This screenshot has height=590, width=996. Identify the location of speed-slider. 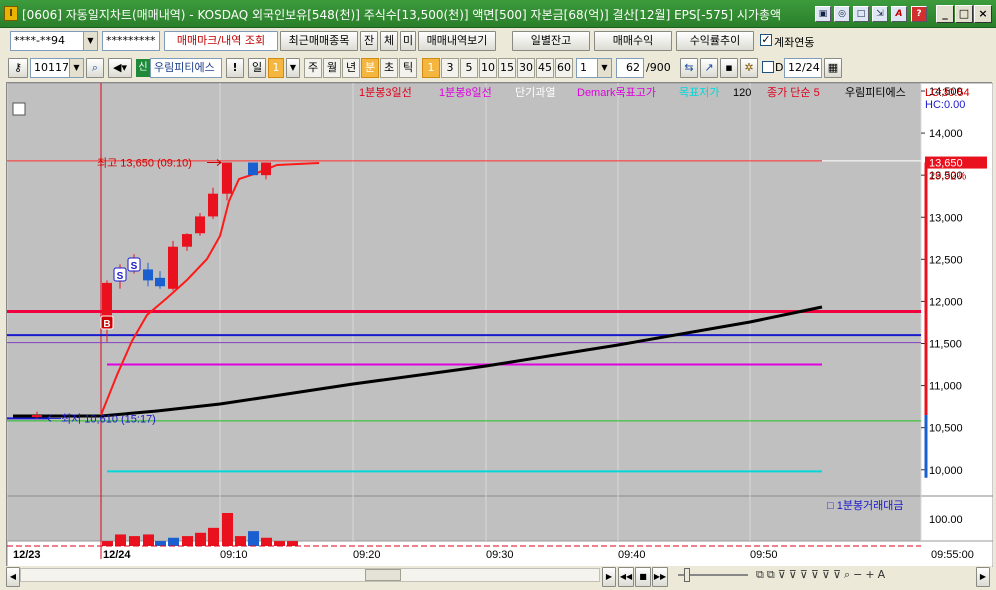
(713, 575).